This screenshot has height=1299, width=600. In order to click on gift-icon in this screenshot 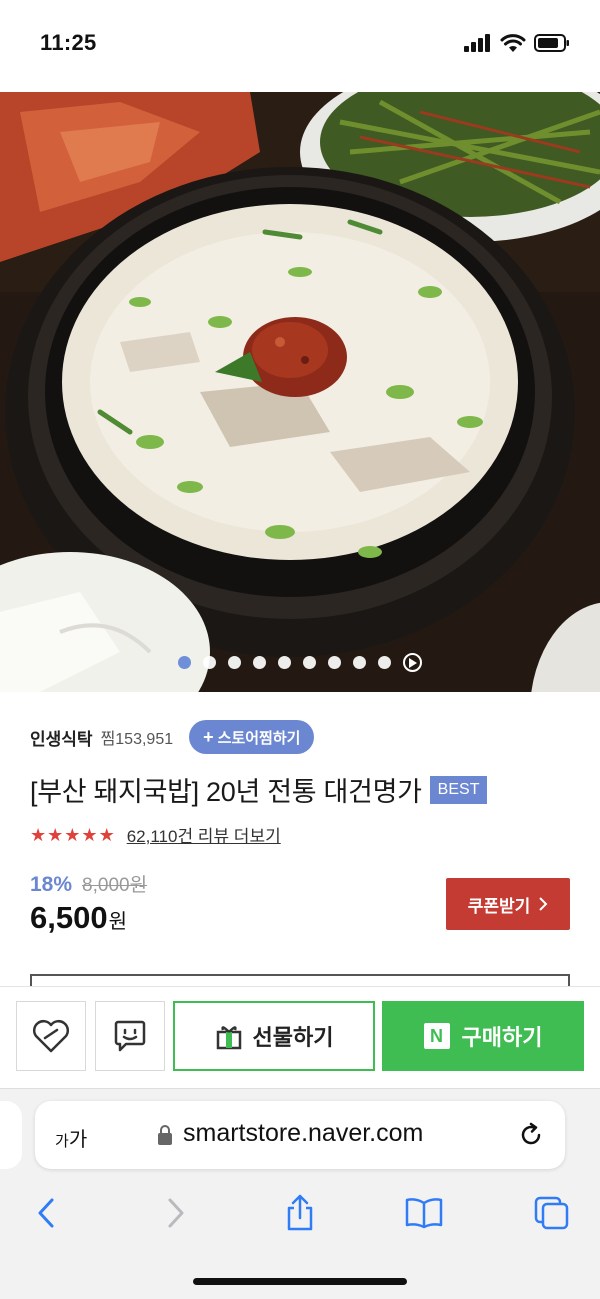, I will do `click(228, 1038)`.